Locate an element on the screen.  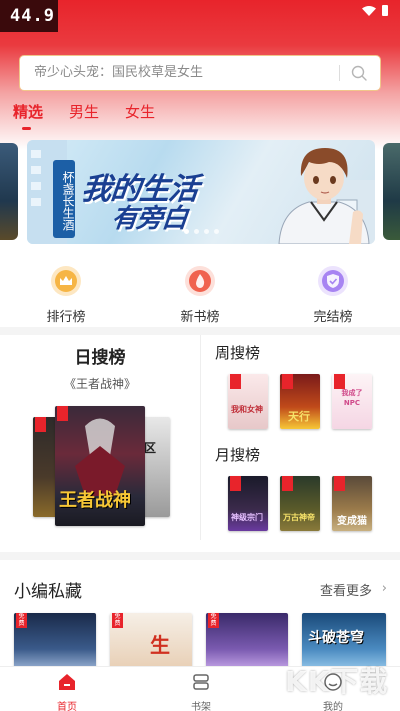
monthly-rank-title: 月搜榜 is located at coordinates (237, 454).